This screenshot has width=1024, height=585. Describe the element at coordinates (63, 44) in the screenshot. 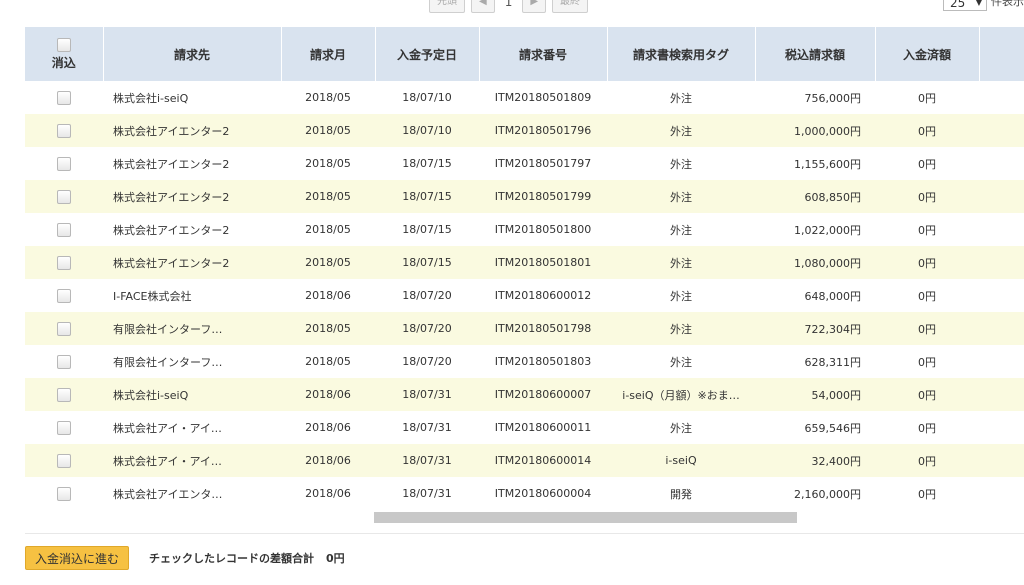

I see `select-all-checkbox` at that location.